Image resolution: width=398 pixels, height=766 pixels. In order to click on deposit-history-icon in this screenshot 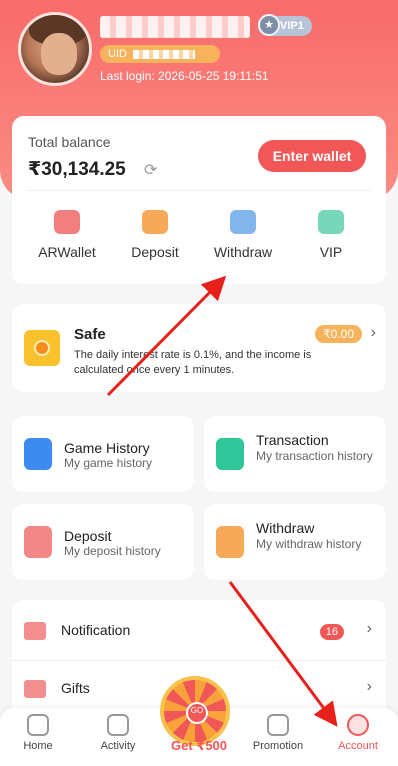, I will do `click(38, 542)`.